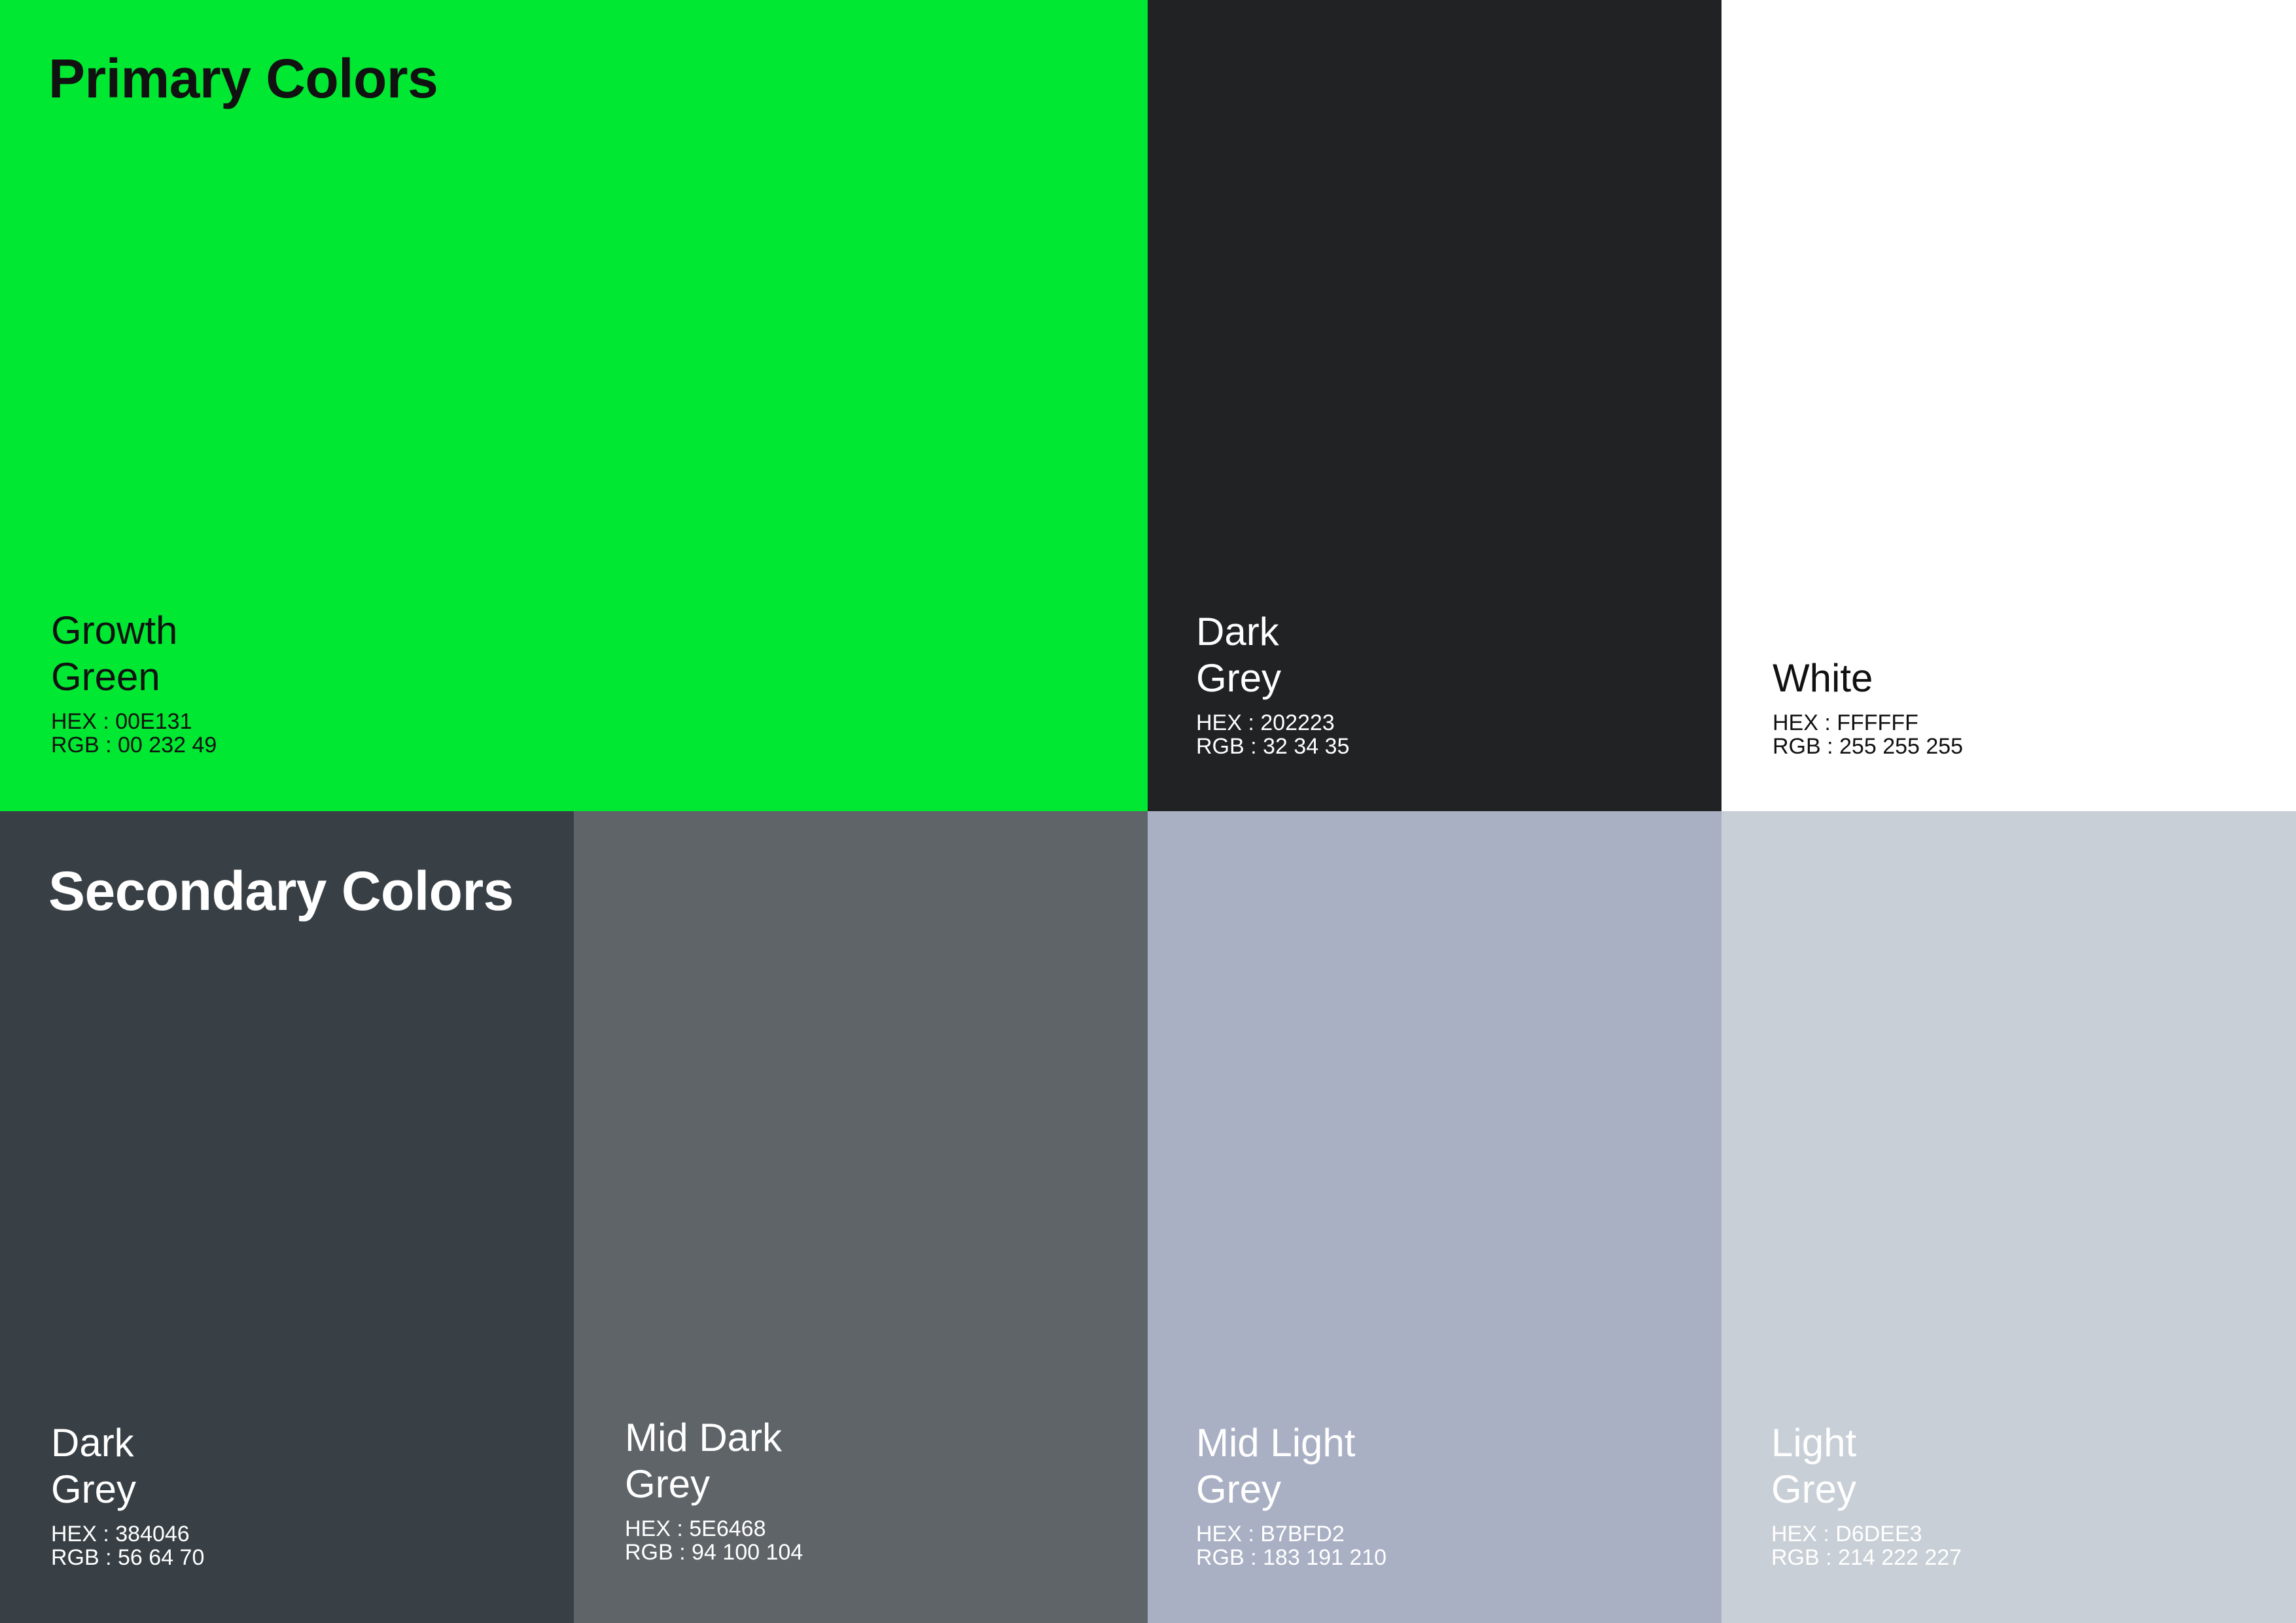 The height and width of the screenshot is (1623, 2296). Describe the element at coordinates (1866, 1558) in the screenshot. I see `swatch-rgb: RGB : 214 222 227` at that location.